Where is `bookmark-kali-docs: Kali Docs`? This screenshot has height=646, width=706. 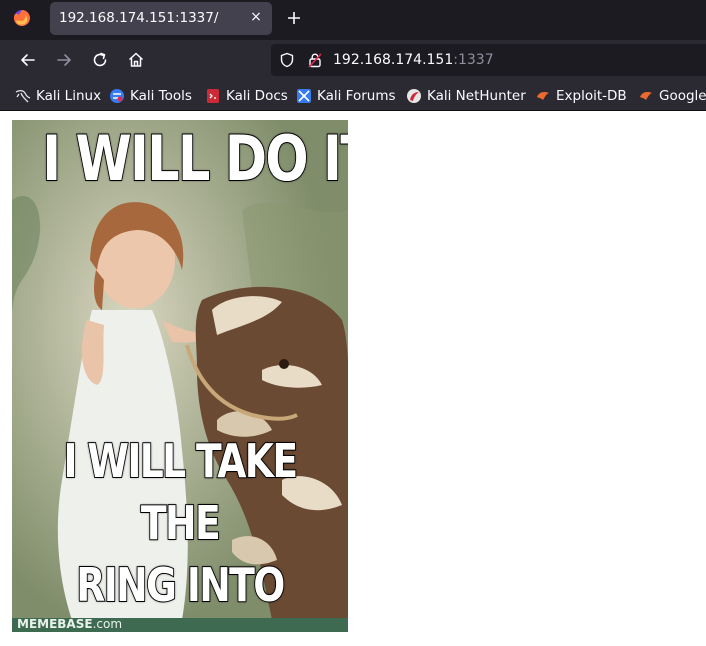
bookmark-kali-docs: Kali Docs is located at coordinates (246, 96).